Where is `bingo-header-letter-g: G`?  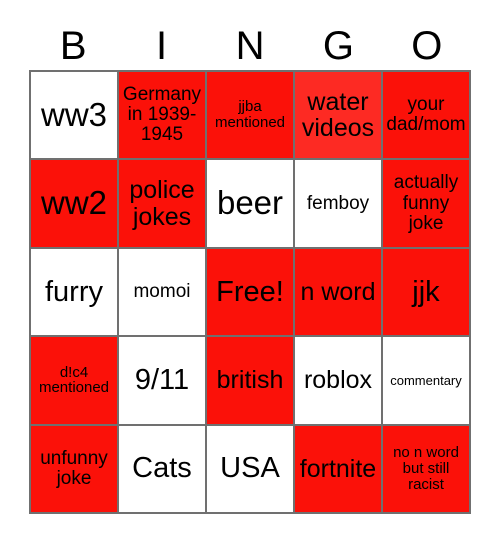 bingo-header-letter-g: G is located at coordinates (338, 46).